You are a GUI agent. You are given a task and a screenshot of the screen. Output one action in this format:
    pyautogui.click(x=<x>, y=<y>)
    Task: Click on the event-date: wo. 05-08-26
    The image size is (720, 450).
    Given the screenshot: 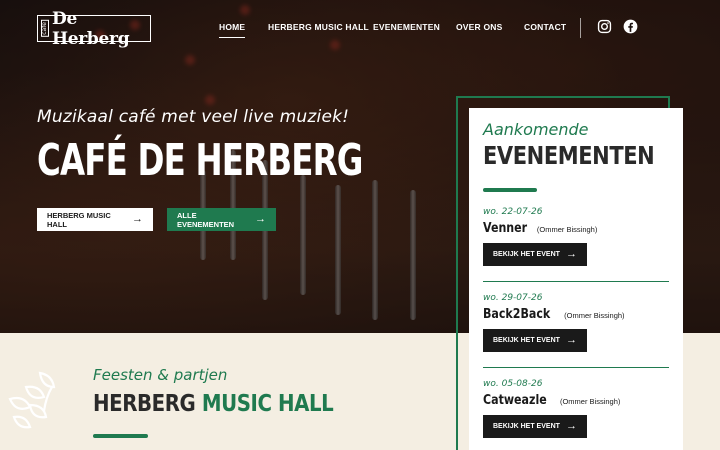 What is the action you would take?
    pyautogui.click(x=513, y=384)
    